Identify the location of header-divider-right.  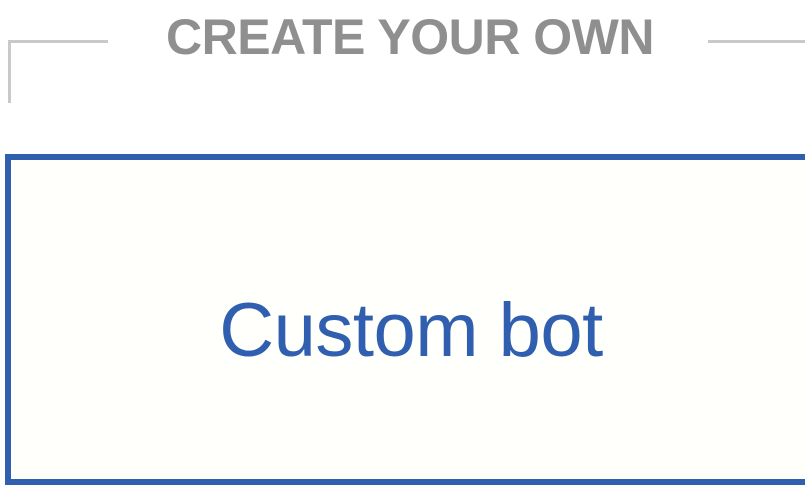
(756, 41).